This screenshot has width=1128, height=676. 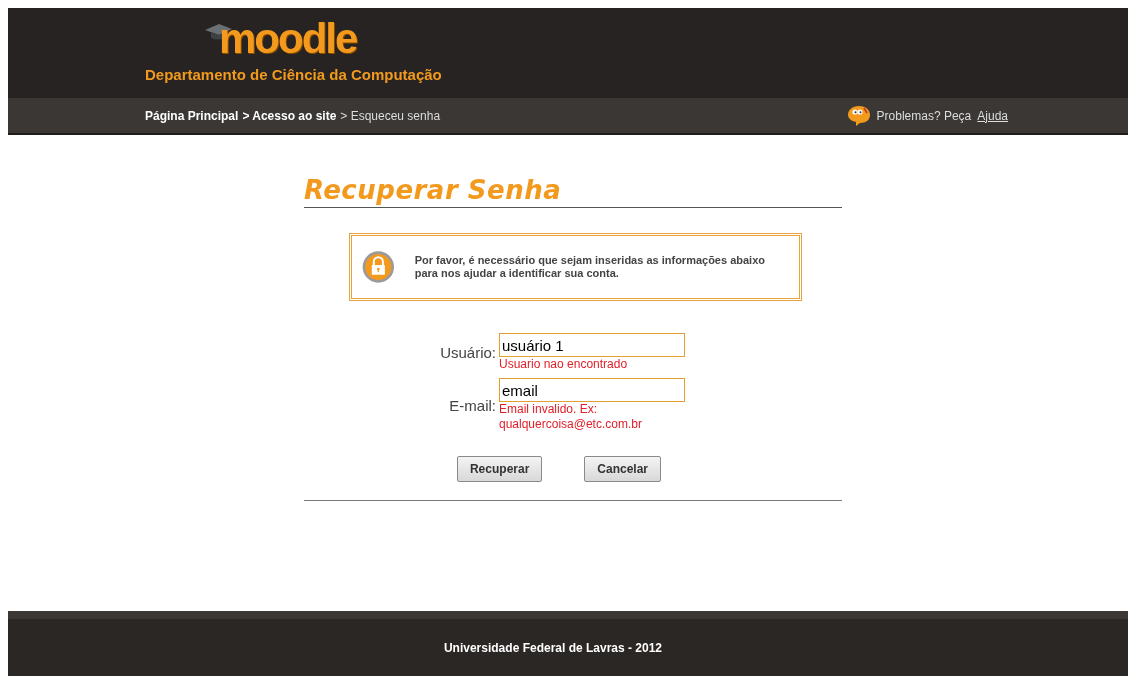 I want to click on breadcrumb-link: Página Principal, so click(x=192, y=115).